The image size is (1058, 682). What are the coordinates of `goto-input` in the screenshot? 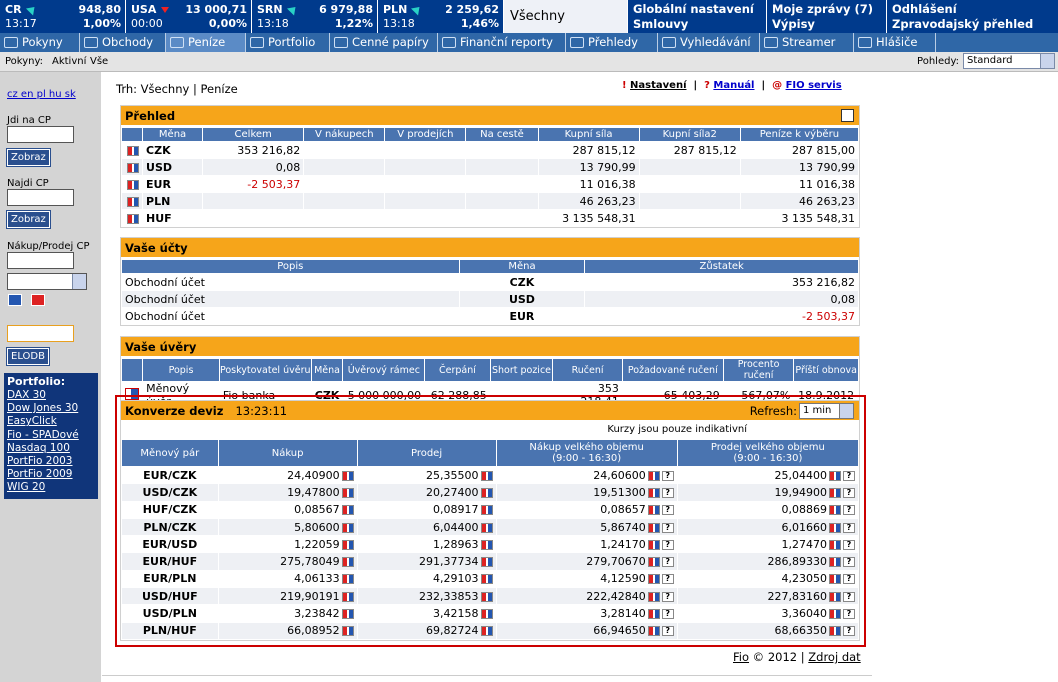 It's located at (40, 134).